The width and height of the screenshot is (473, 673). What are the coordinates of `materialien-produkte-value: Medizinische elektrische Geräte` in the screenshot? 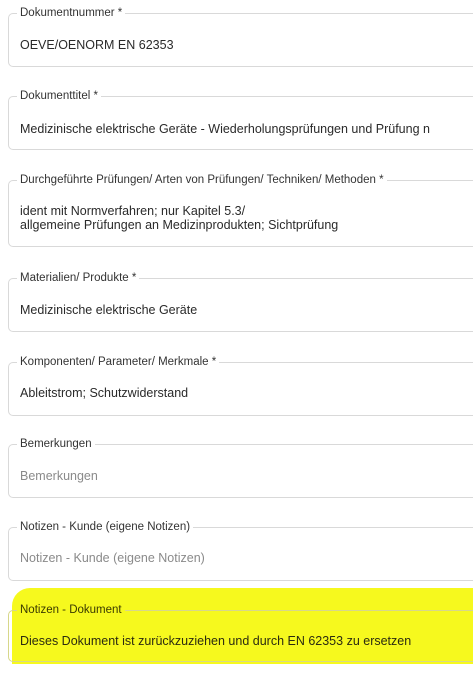 It's located at (246, 310).